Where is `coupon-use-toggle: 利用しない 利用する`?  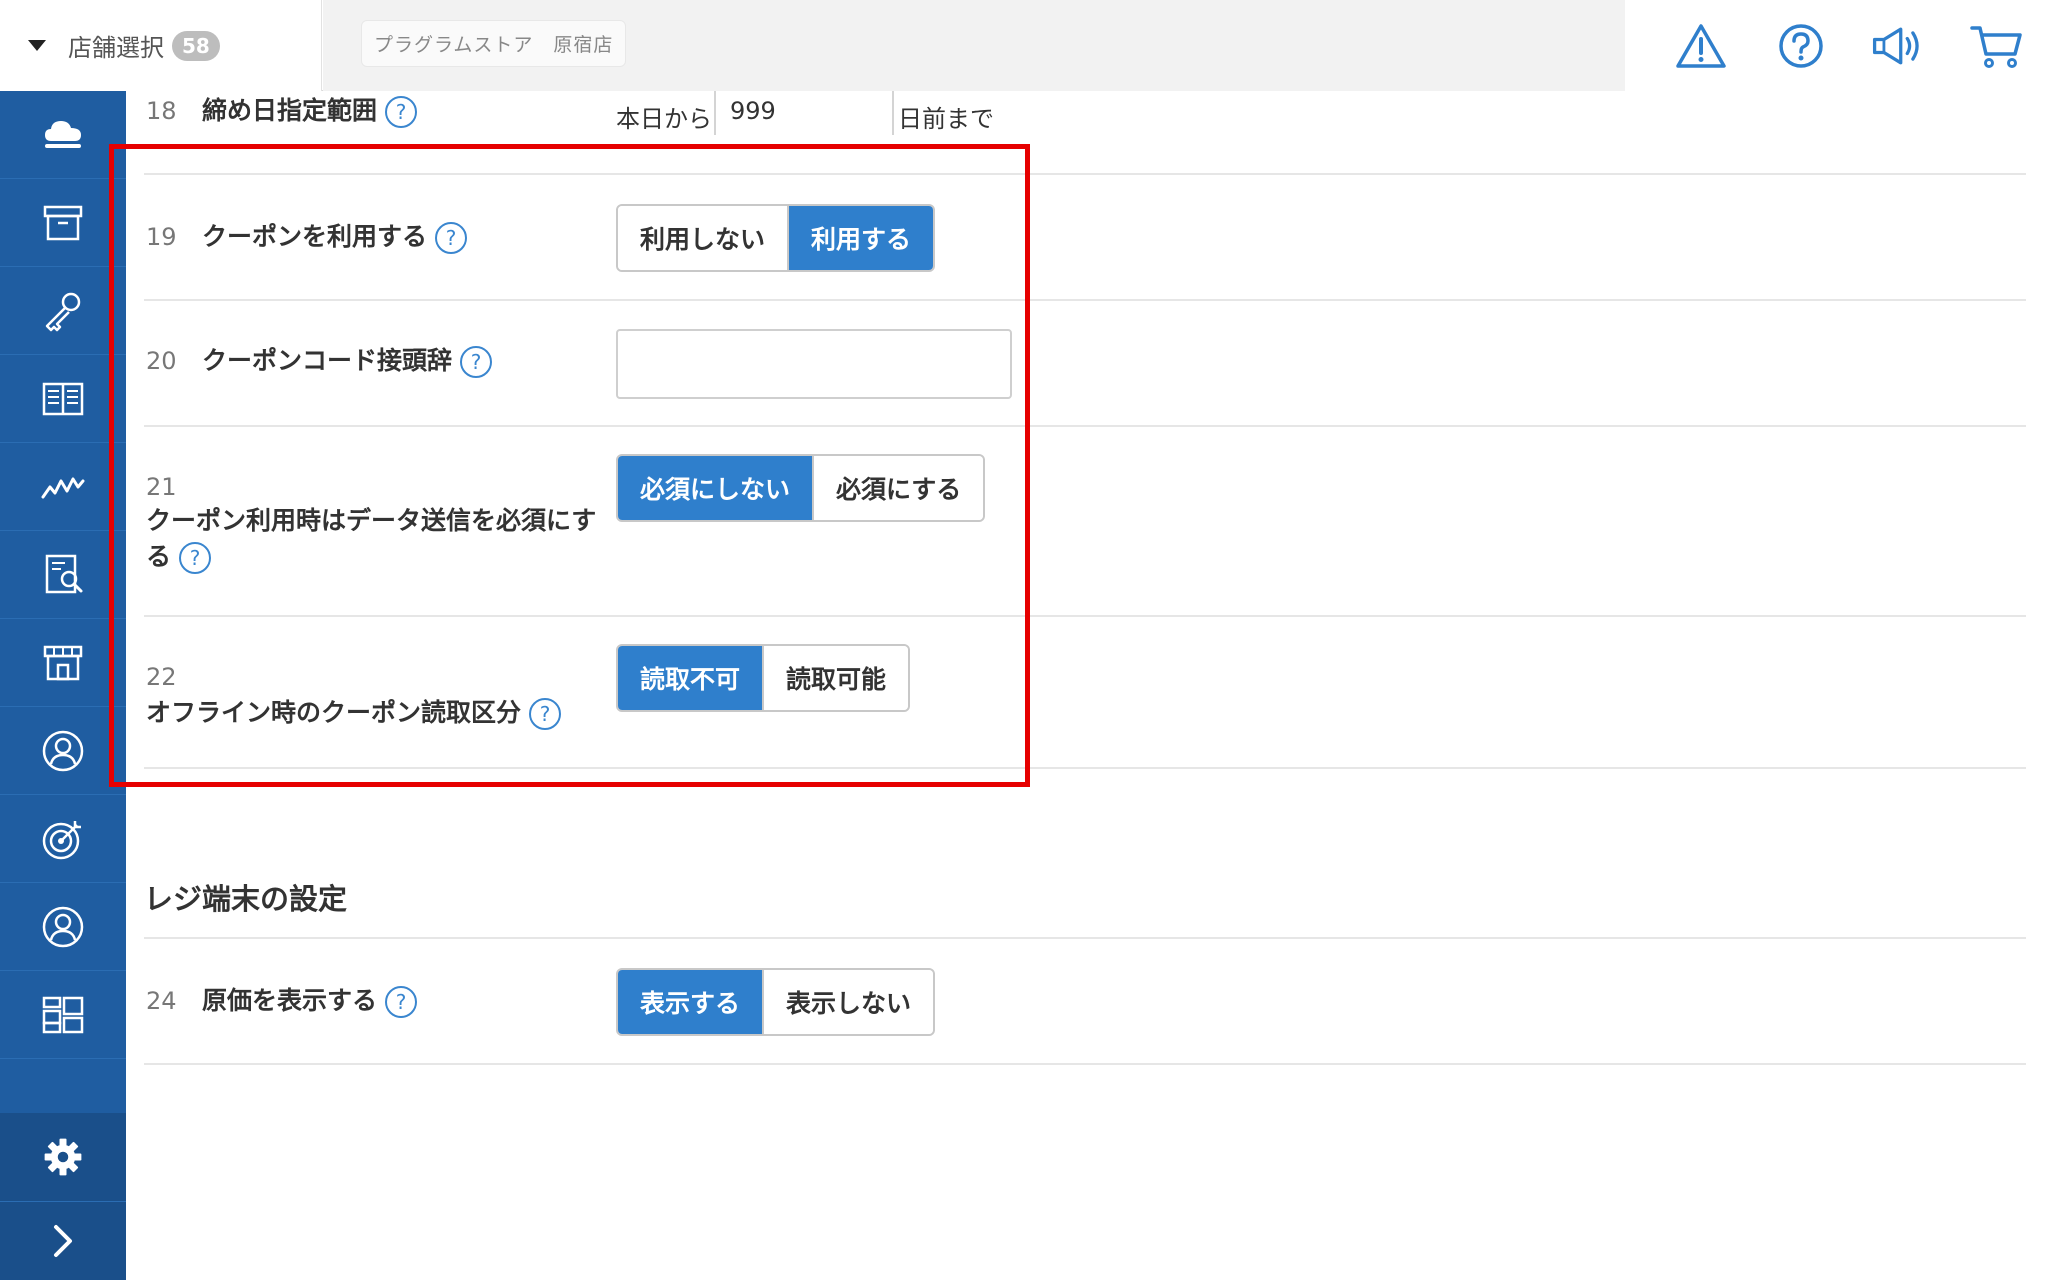
coupon-use-toggle: 利用しない 利用する is located at coordinates (776, 238).